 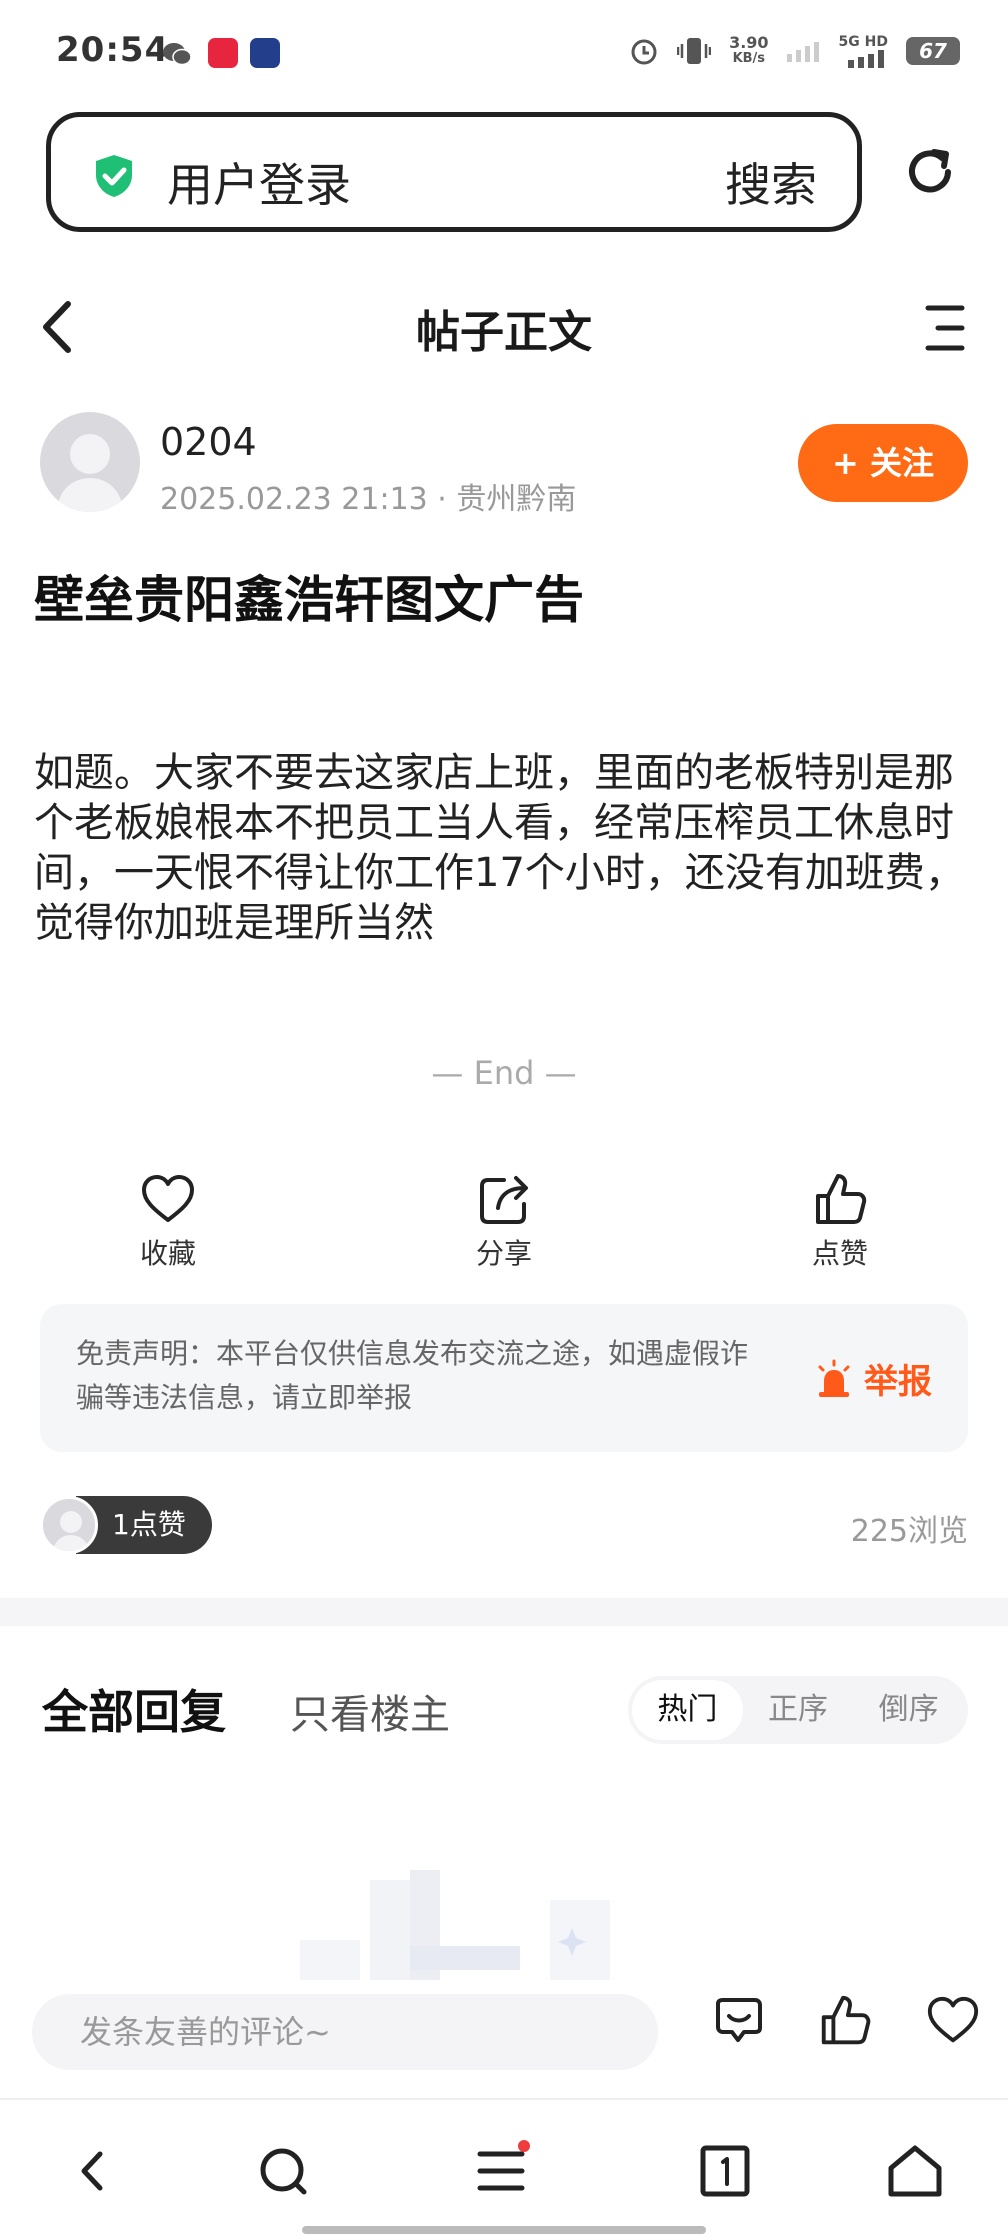 What do you see at coordinates (644, 52) in the screenshot?
I see `alarm-icon` at bounding box center [644, 52].